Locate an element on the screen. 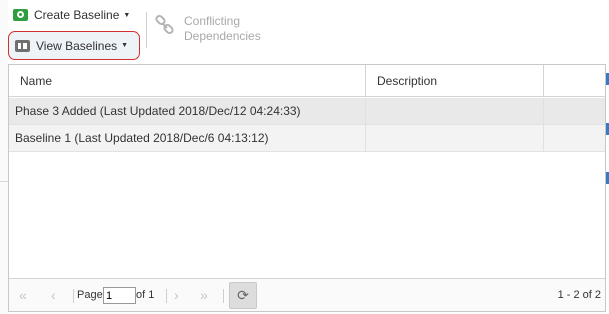 The height and width of the screenshot is (314, 609). camera-icon is located at coordinates (20, 15).